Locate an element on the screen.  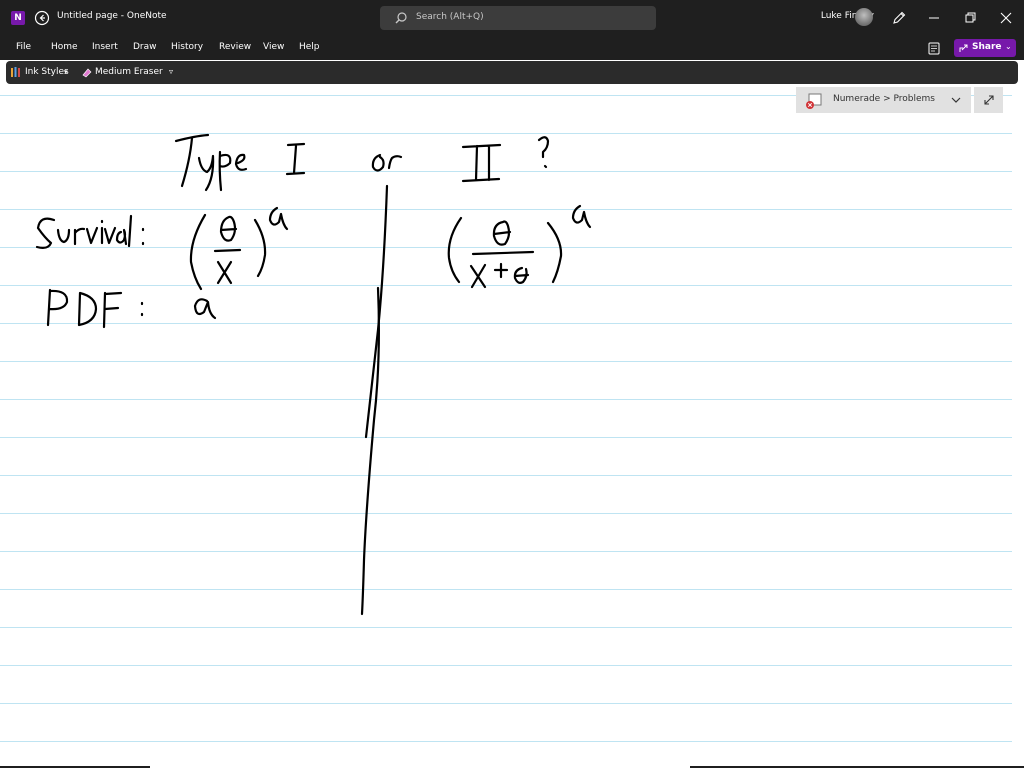
tab-history: History is located at coordinates (187, 47).